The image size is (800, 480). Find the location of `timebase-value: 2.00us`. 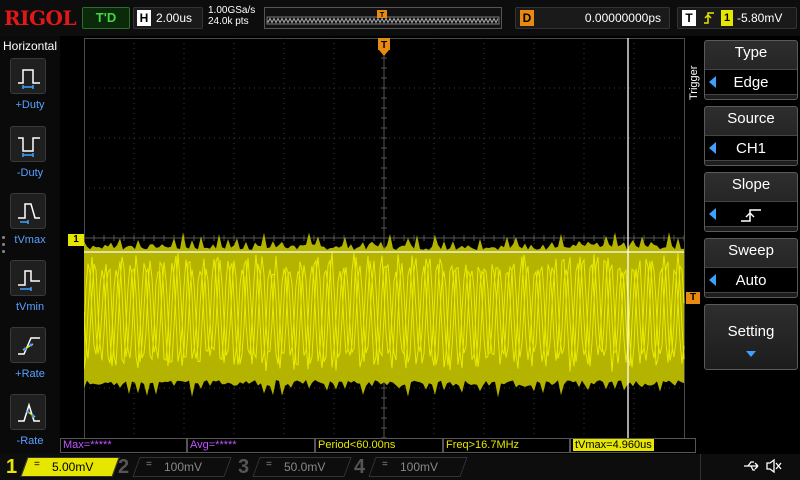

timebase-value: 2.00us is located at coordinates (174, 18).